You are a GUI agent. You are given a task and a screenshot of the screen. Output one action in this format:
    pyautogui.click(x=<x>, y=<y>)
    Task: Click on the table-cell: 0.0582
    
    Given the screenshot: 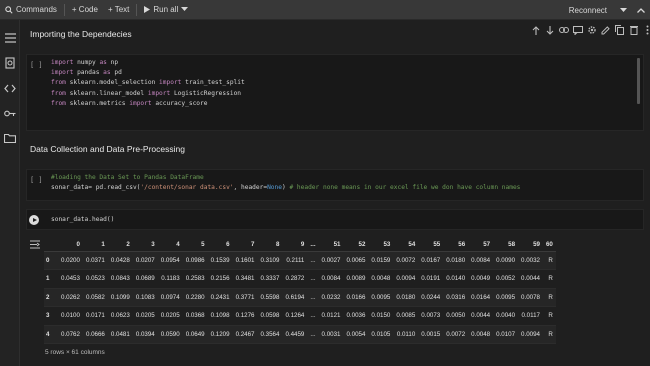 What is the action you would take?
    pyautogui.click(x=95, y=297)
    